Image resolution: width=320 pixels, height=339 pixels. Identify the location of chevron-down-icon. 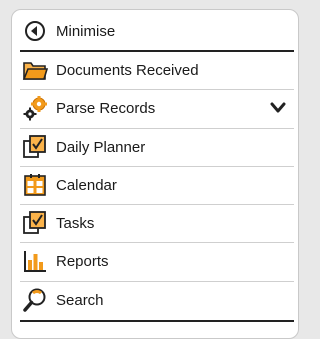
(278, 108).